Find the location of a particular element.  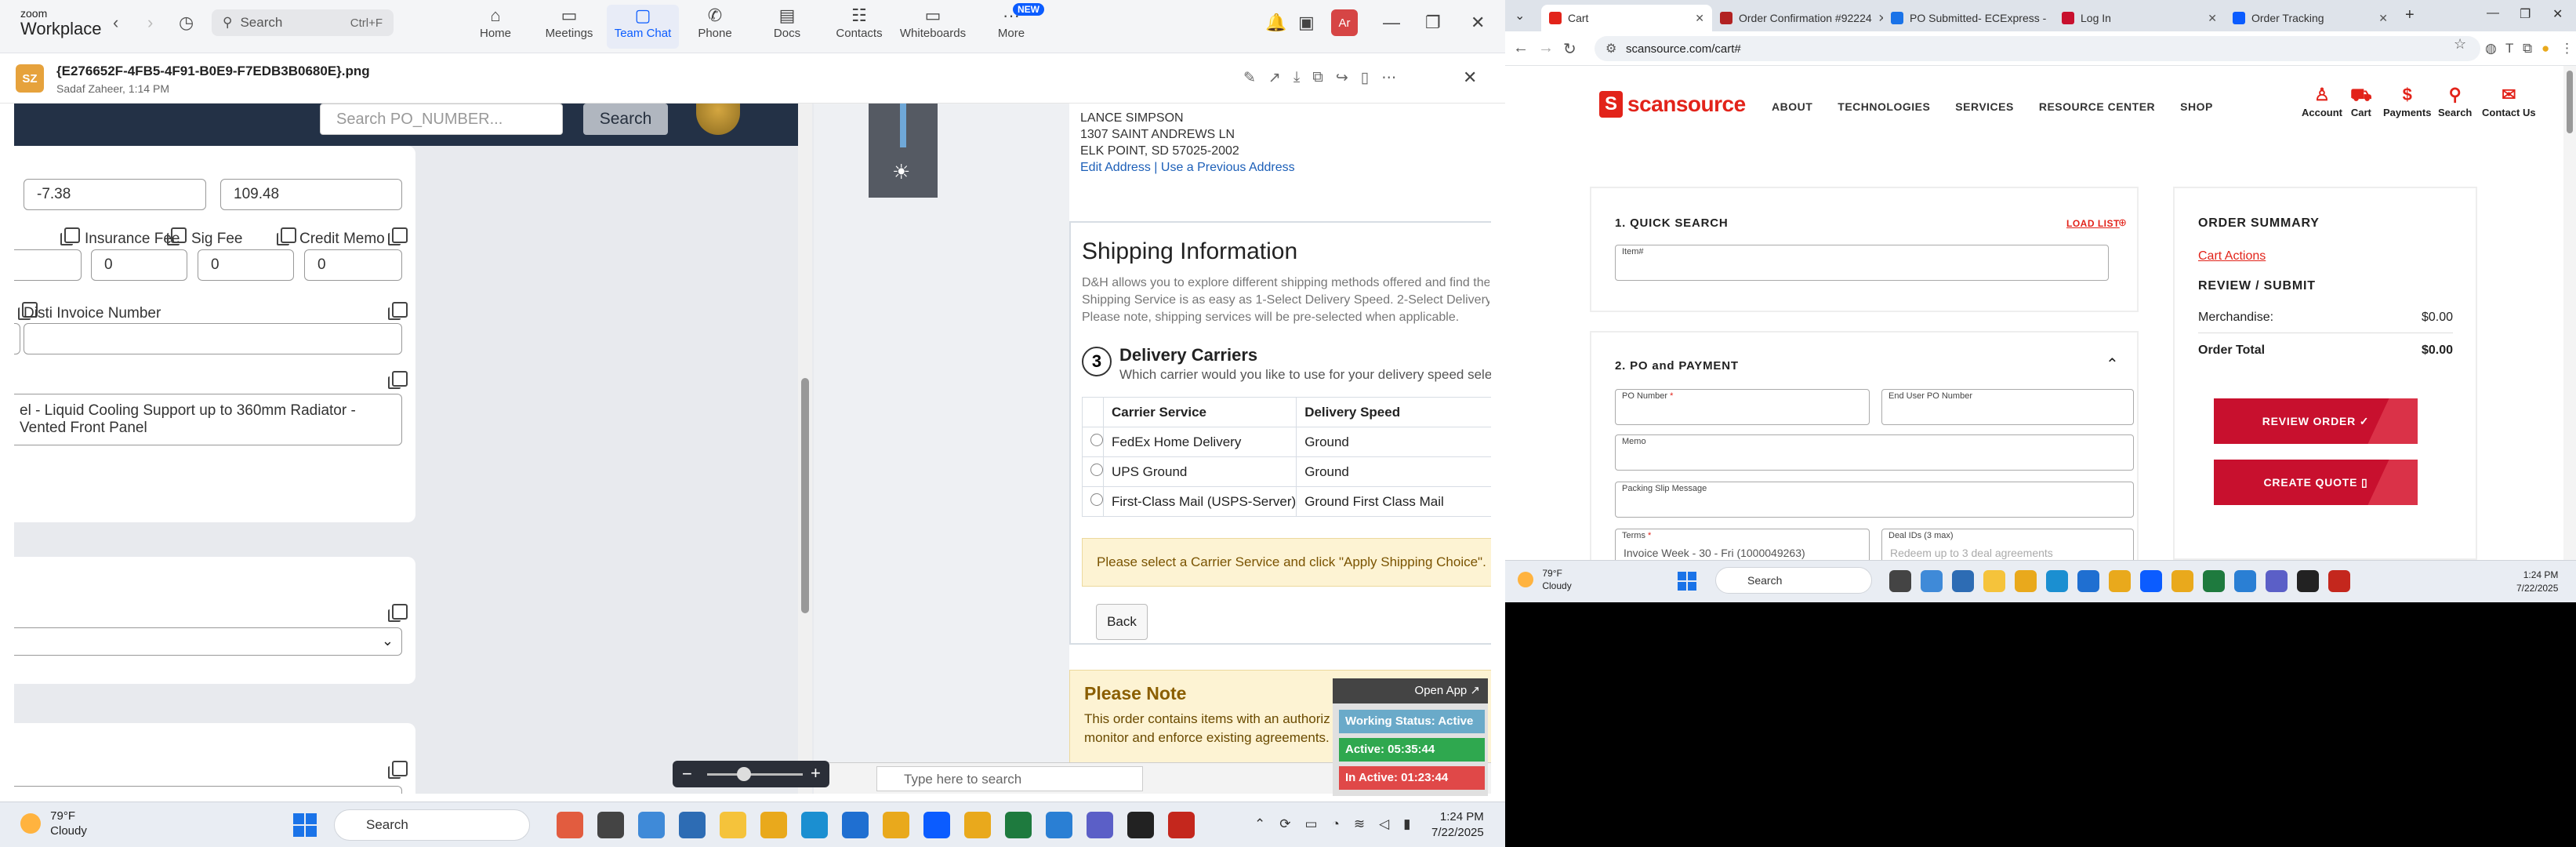

extension-icon: T is located at coordinates (2509, 48).